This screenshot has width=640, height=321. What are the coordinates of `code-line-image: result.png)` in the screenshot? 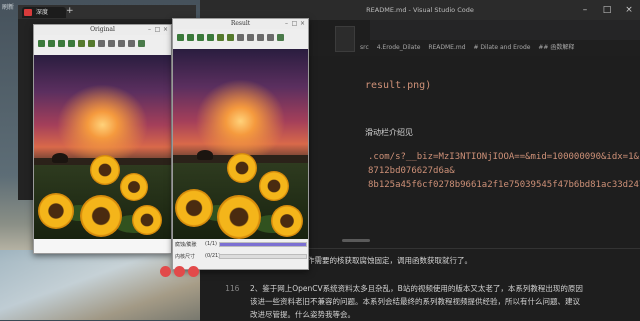 It's located at (398, 85).